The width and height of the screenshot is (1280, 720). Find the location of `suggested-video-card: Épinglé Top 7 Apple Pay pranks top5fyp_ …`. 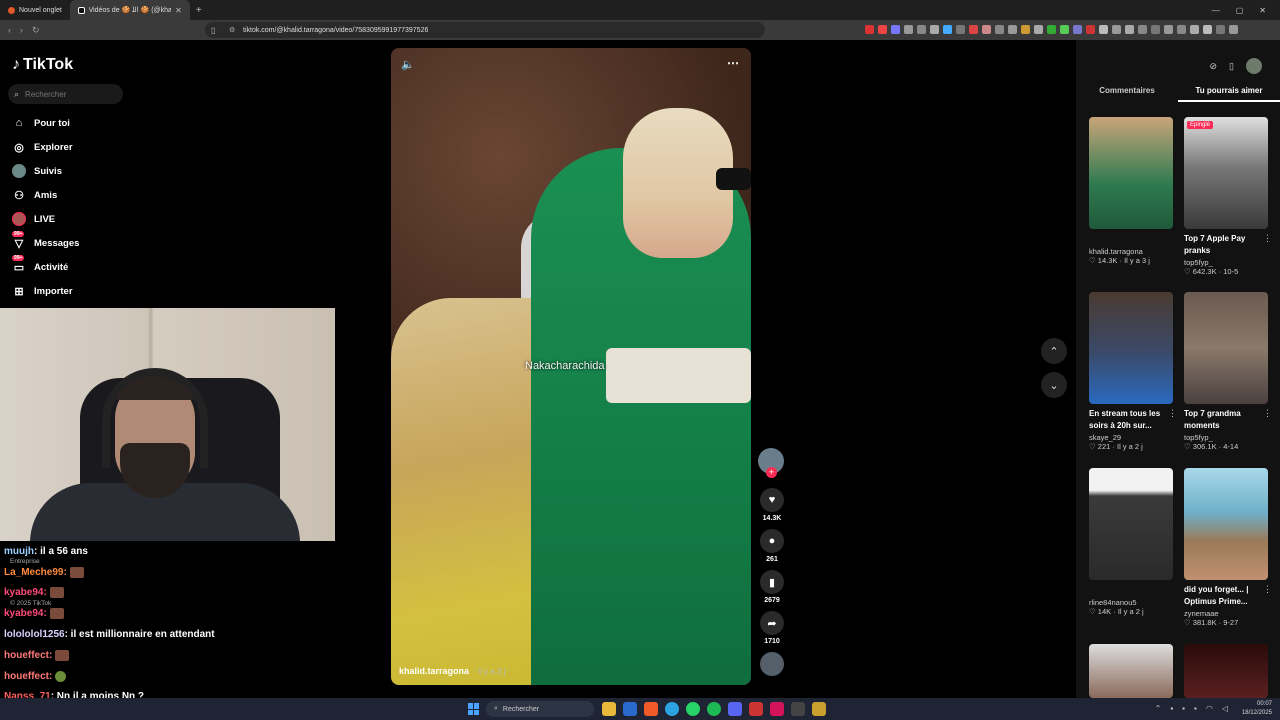

suggested-video-card: Épinglé Top 7 Apple Pay pranks top5fyp_ … is located at coordinates (1228, 196).